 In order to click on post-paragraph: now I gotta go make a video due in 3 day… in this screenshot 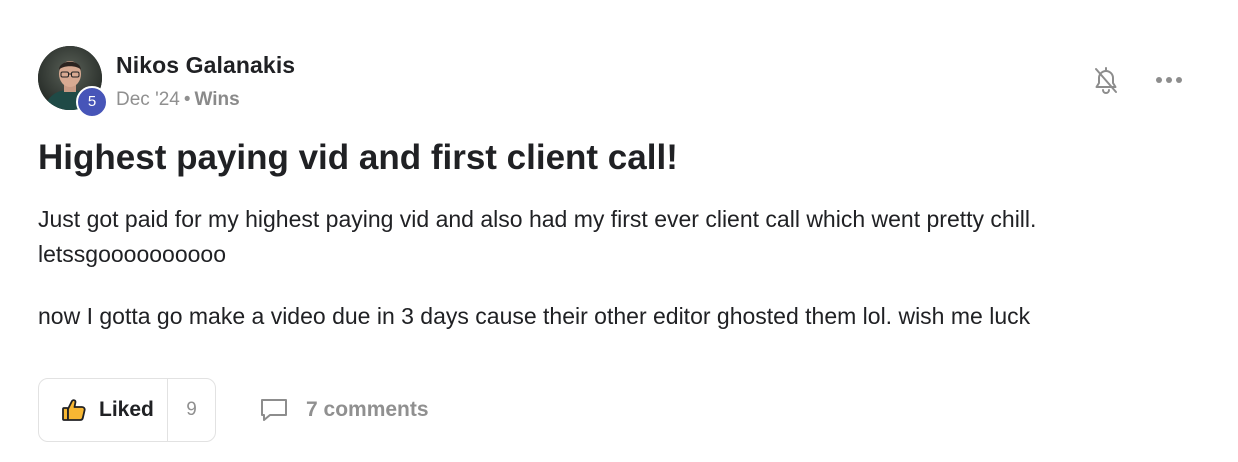, I will do `click(534, 316)`.